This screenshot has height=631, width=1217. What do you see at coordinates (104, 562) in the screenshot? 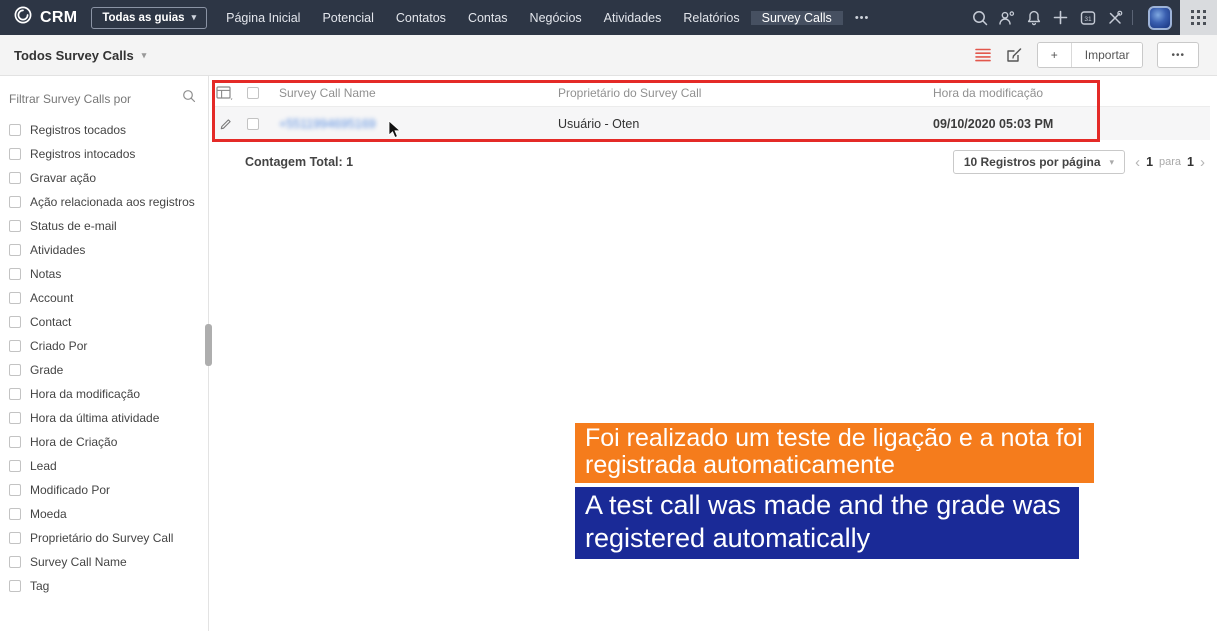
I see `filter-item: Survey Call Name` at bounding box center [104, 562].